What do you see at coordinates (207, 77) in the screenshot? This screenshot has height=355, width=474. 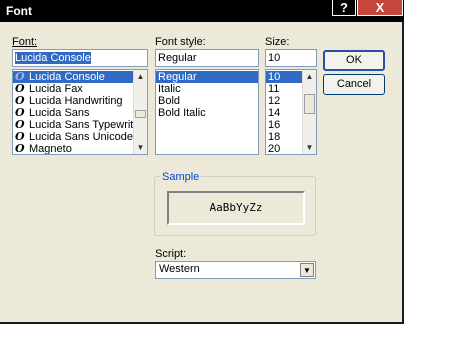 I see `list-item: Regular` at bounding box center [207, 77].